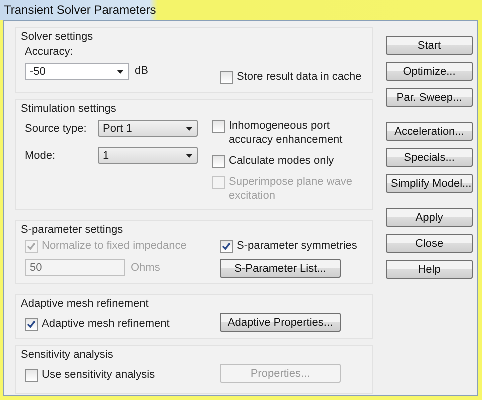 Image resolution: width=482 pixels, height=400 pixels. What do you see at coordinates (79, 10) in the screenshot?
I see `window-title: Transient Solver Parameters` at bounding box center [79, 10].